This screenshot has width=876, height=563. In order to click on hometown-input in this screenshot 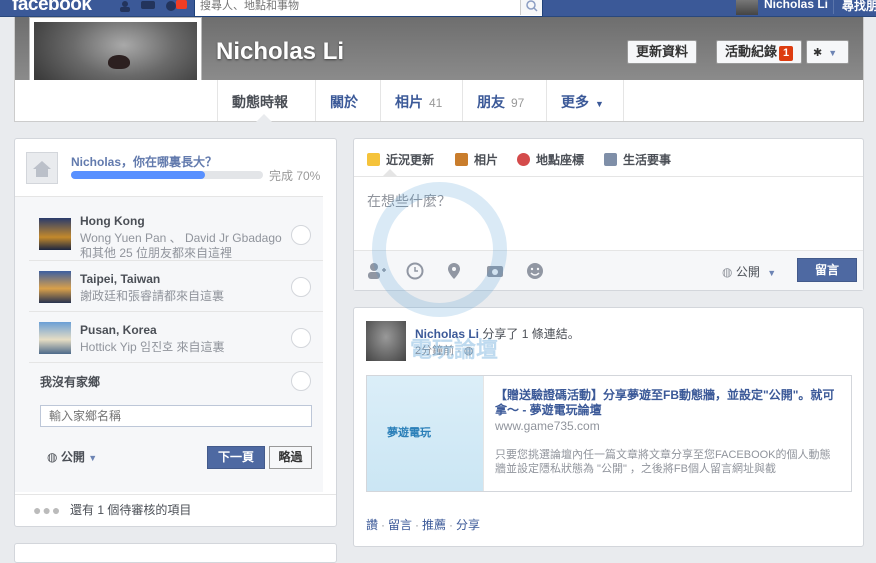, I will do `click(176, 416)`.